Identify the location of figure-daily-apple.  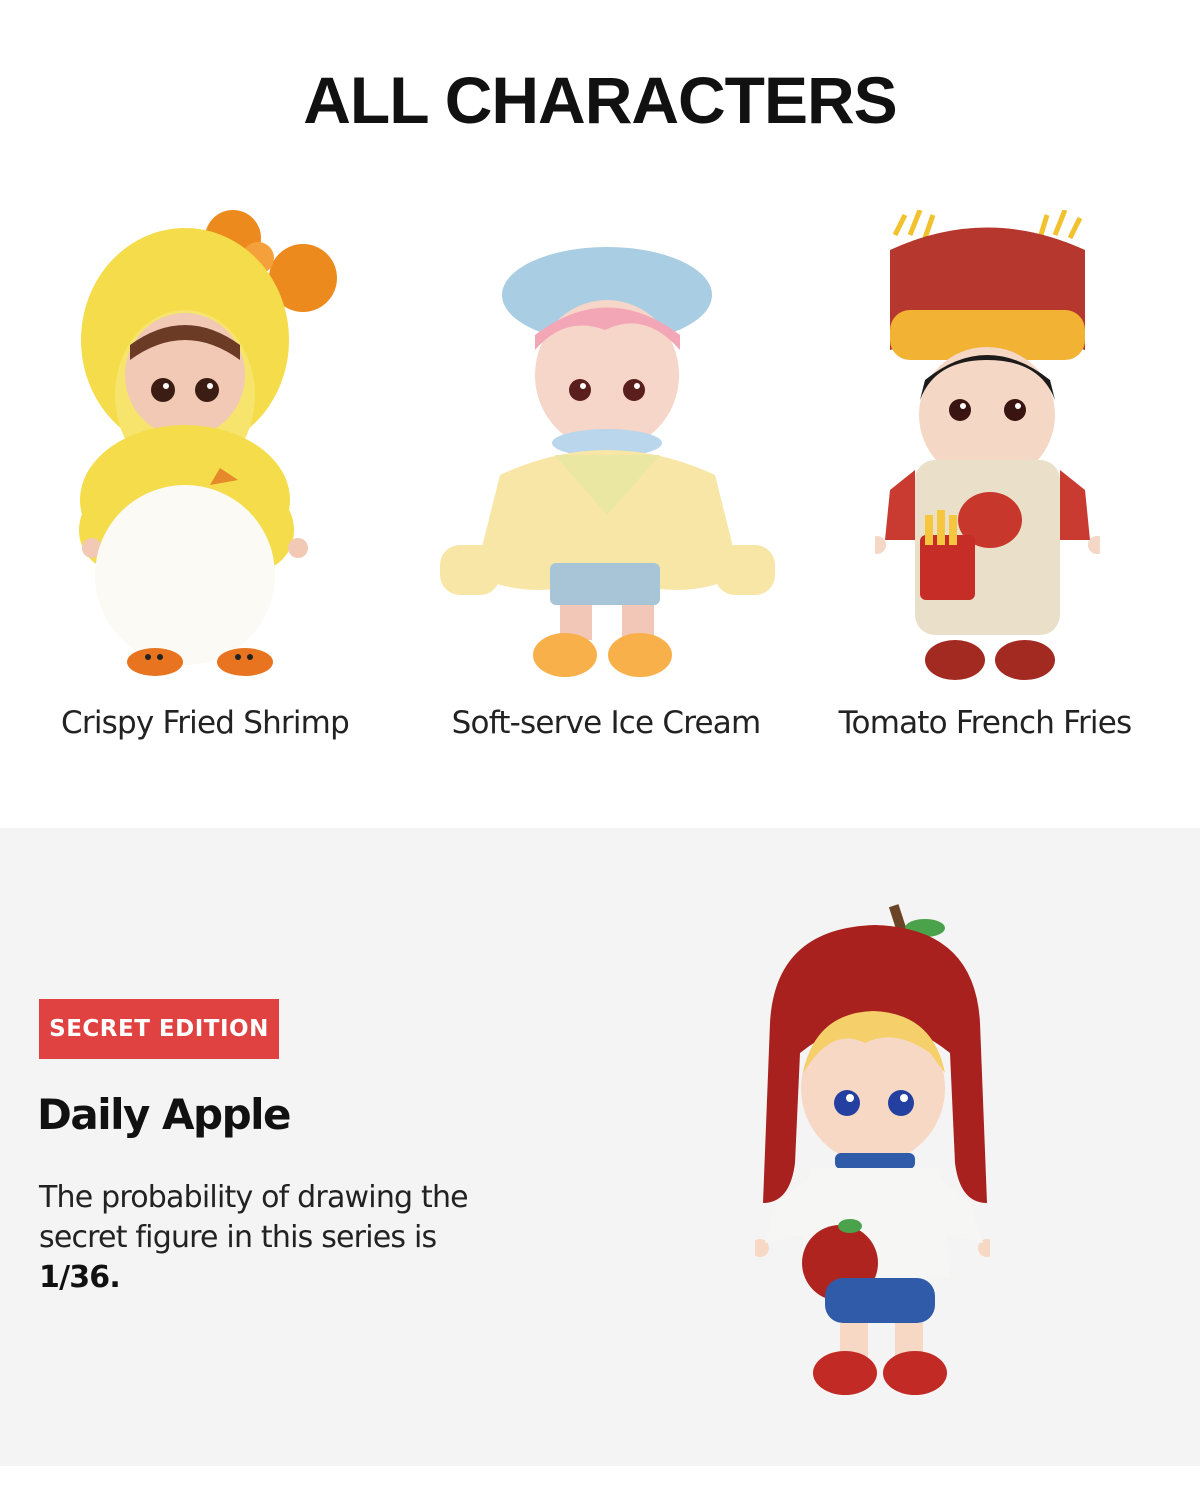
(873, 1153).